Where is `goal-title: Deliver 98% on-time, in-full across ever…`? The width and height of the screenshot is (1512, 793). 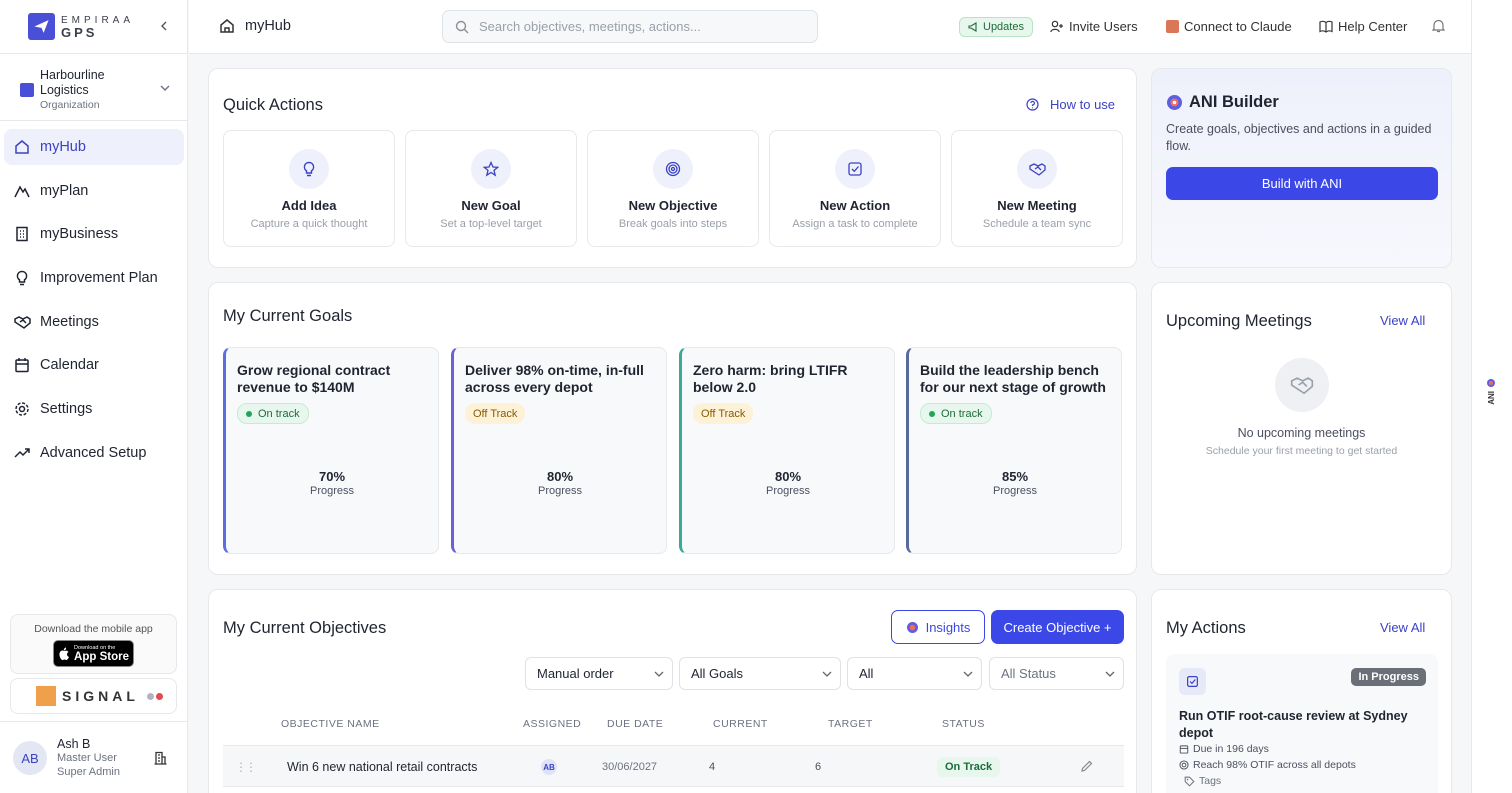 goal-title: Deliver 98% on-time, in-full across ever… is located at coordinates (554, 378).